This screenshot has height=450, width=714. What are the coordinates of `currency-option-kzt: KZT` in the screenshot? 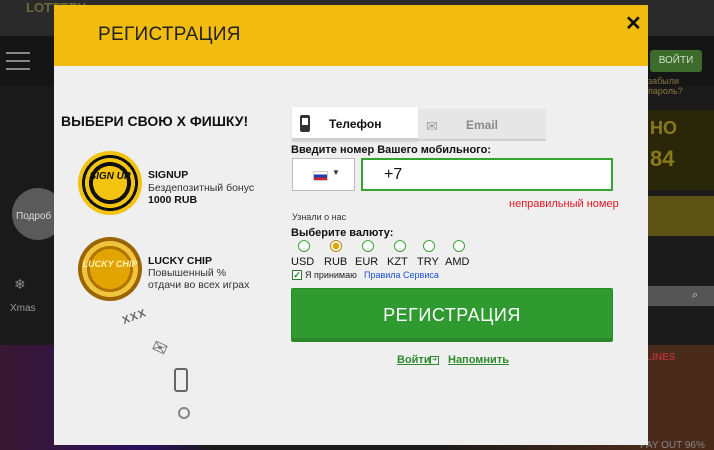 It's located at (397, 262).